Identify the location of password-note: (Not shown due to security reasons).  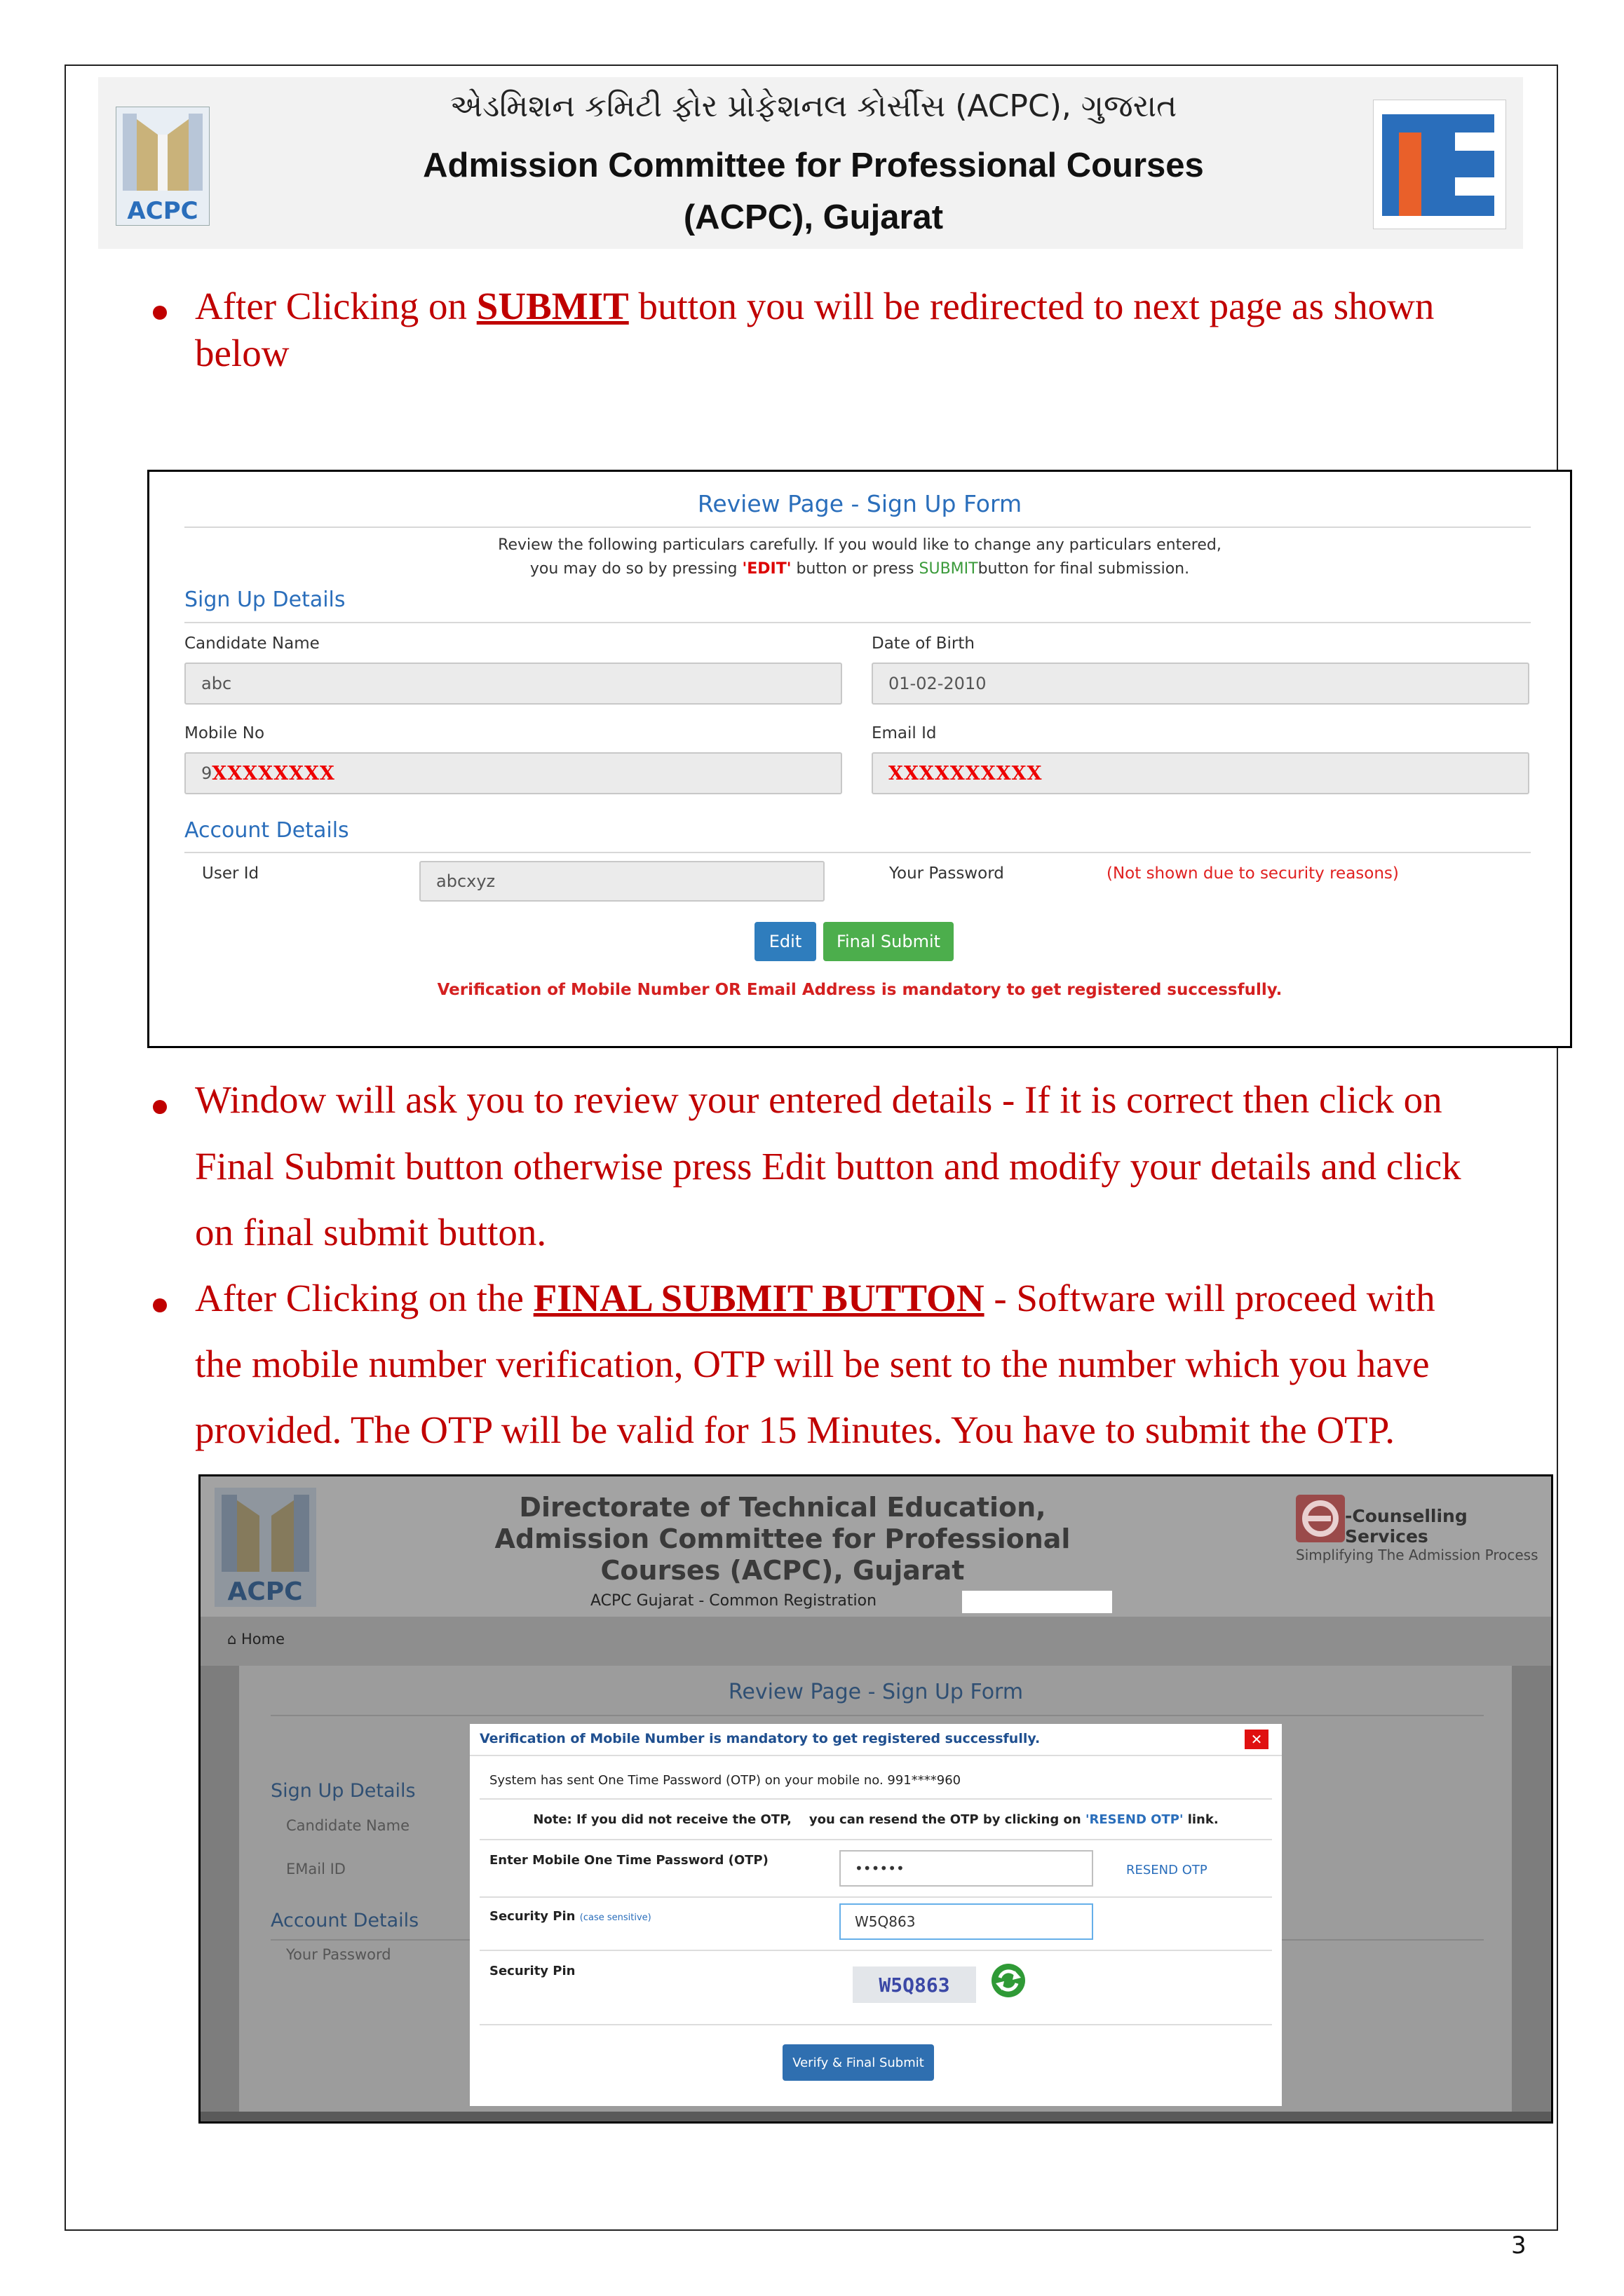
(1253, 874).